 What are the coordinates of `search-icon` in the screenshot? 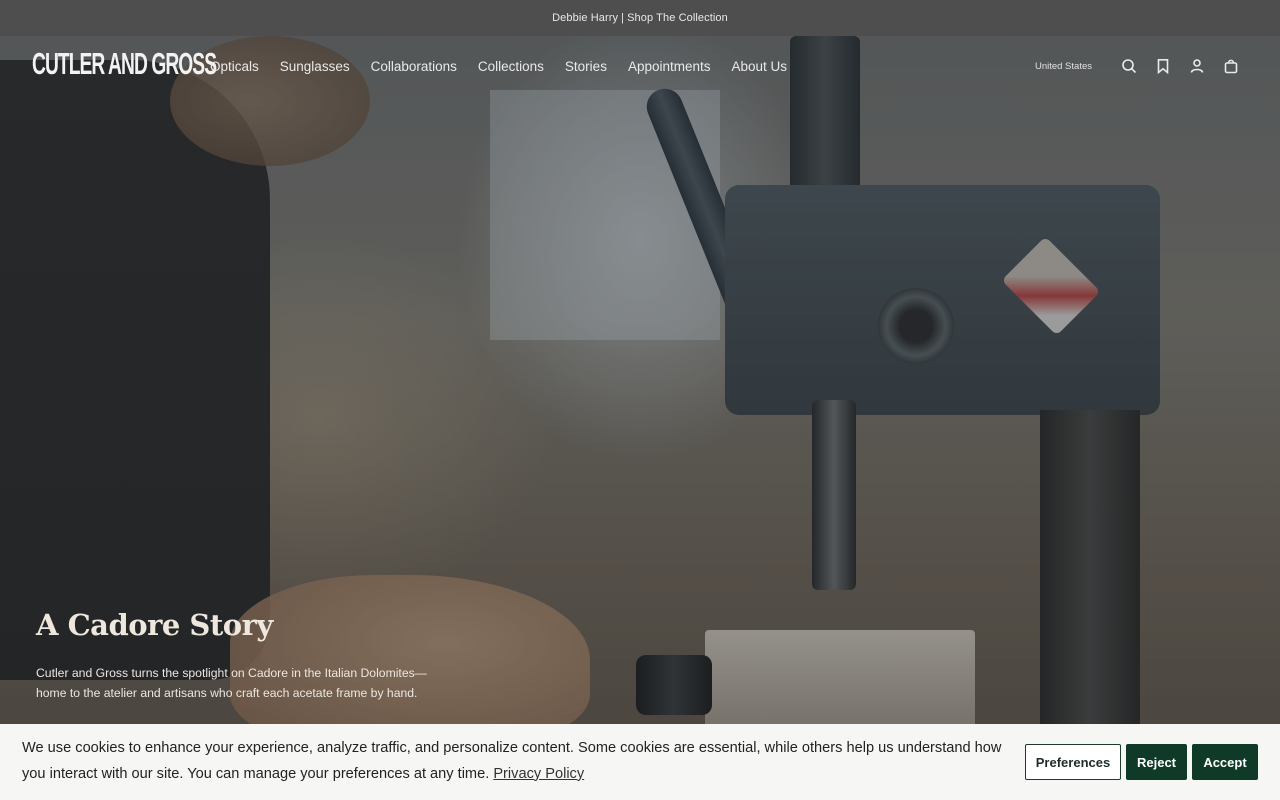 It's located at (1129, 66).